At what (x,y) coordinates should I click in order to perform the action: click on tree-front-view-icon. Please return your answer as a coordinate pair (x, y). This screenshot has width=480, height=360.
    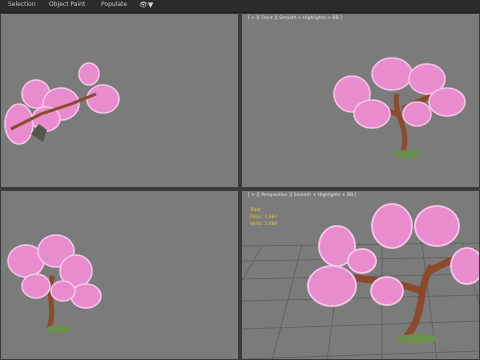
    Looking at the image, I should click on (399, 107).